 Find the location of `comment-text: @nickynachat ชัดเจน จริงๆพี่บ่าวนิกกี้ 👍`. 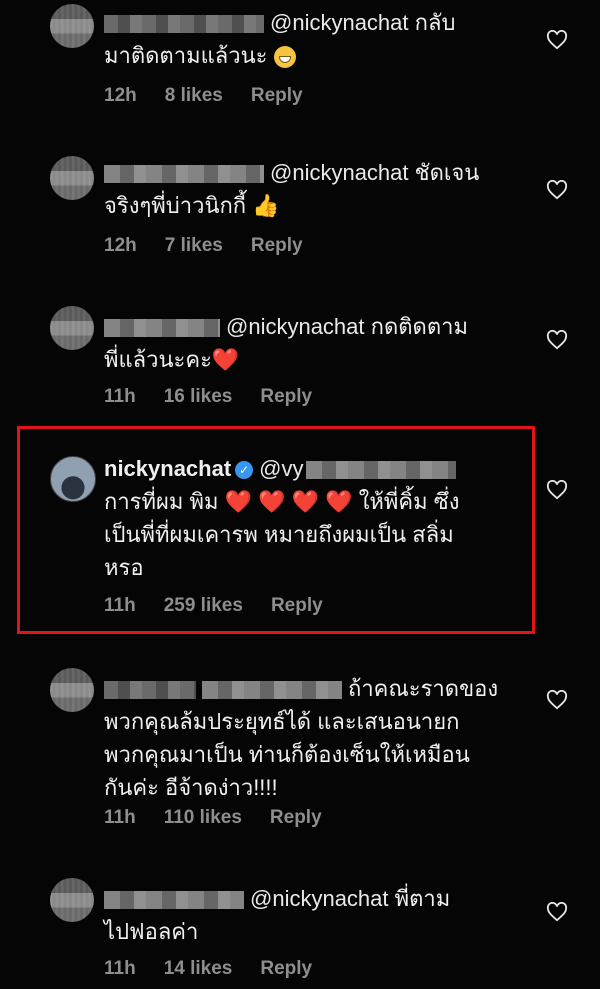

comment-text: @nickynachat ชัดเจน จริงๆพี่บ่าวนิกกี้ 👍 is located at coordinates (292, 189).